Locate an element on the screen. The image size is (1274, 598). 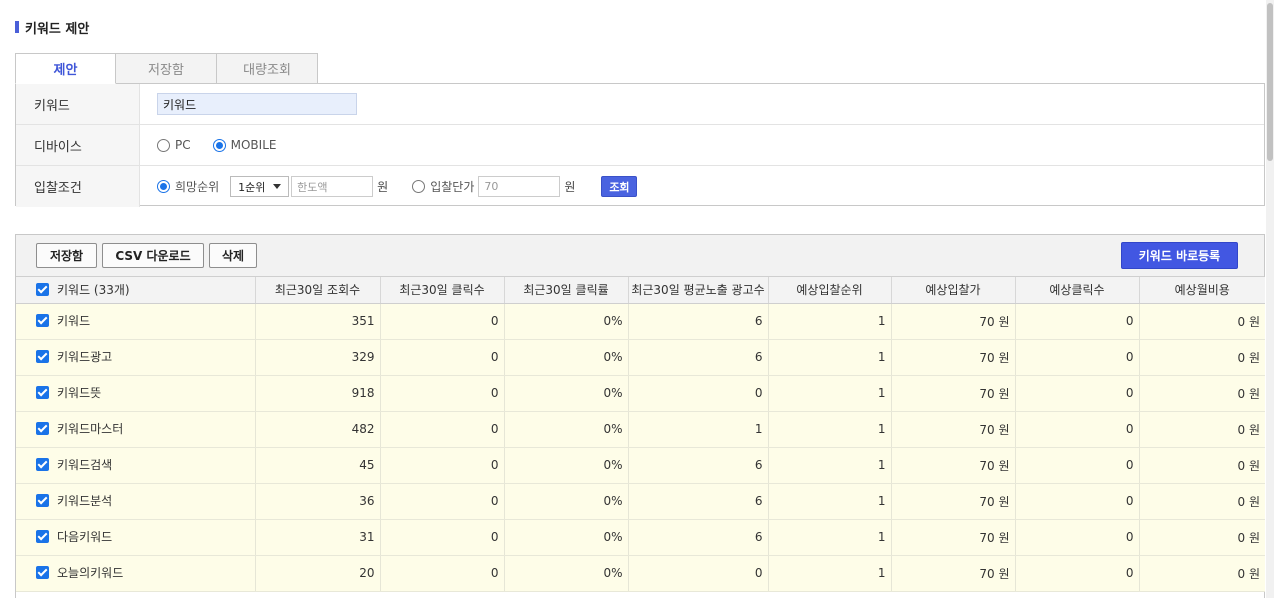
select-all-checkbox is located at coordinates (42, 289).